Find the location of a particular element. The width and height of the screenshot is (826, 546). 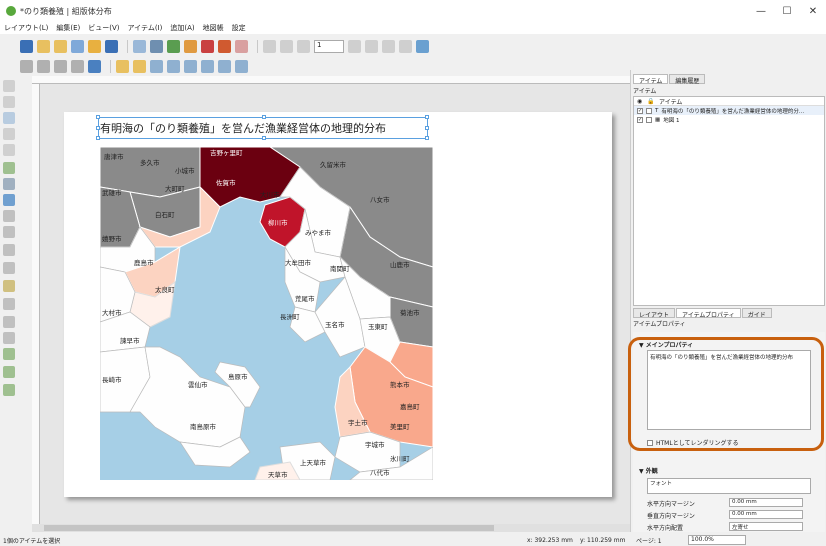

tab-guides: ガイド is located at coordinates (756, 313).